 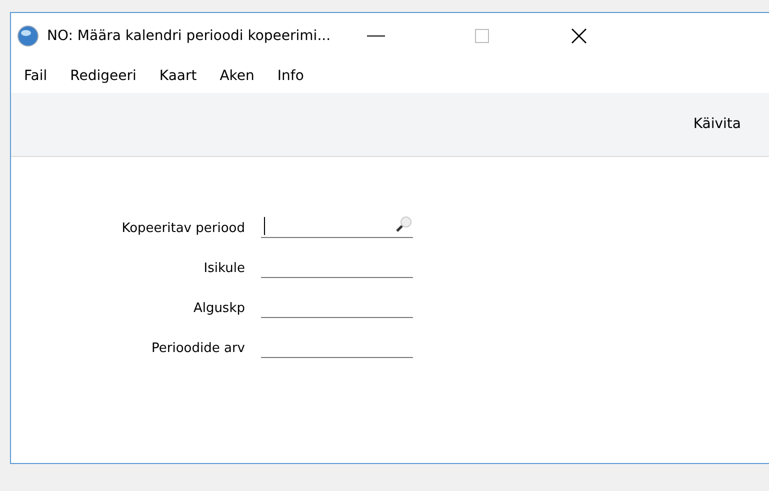 What do you see at coordinates (198, 349) in the screenshot?
I see `field-label: Perioodide arv` at bounding box center [198, 349].